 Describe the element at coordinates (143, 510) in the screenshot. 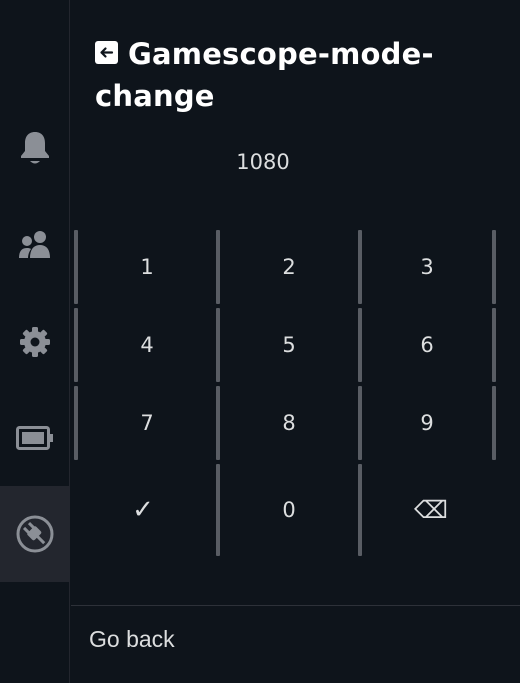

I see `confirm-key: ✓` at that location.